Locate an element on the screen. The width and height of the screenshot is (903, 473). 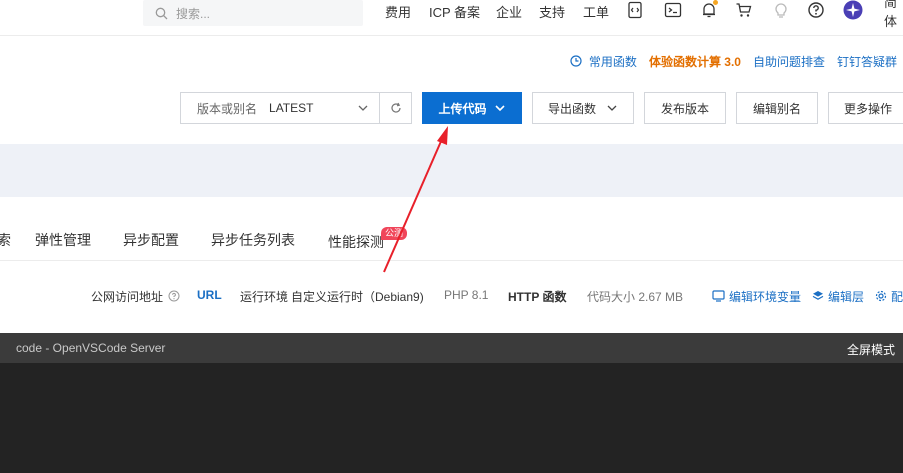
edit-alias-label: 编辑别名 is located at coordinates (776, 108).